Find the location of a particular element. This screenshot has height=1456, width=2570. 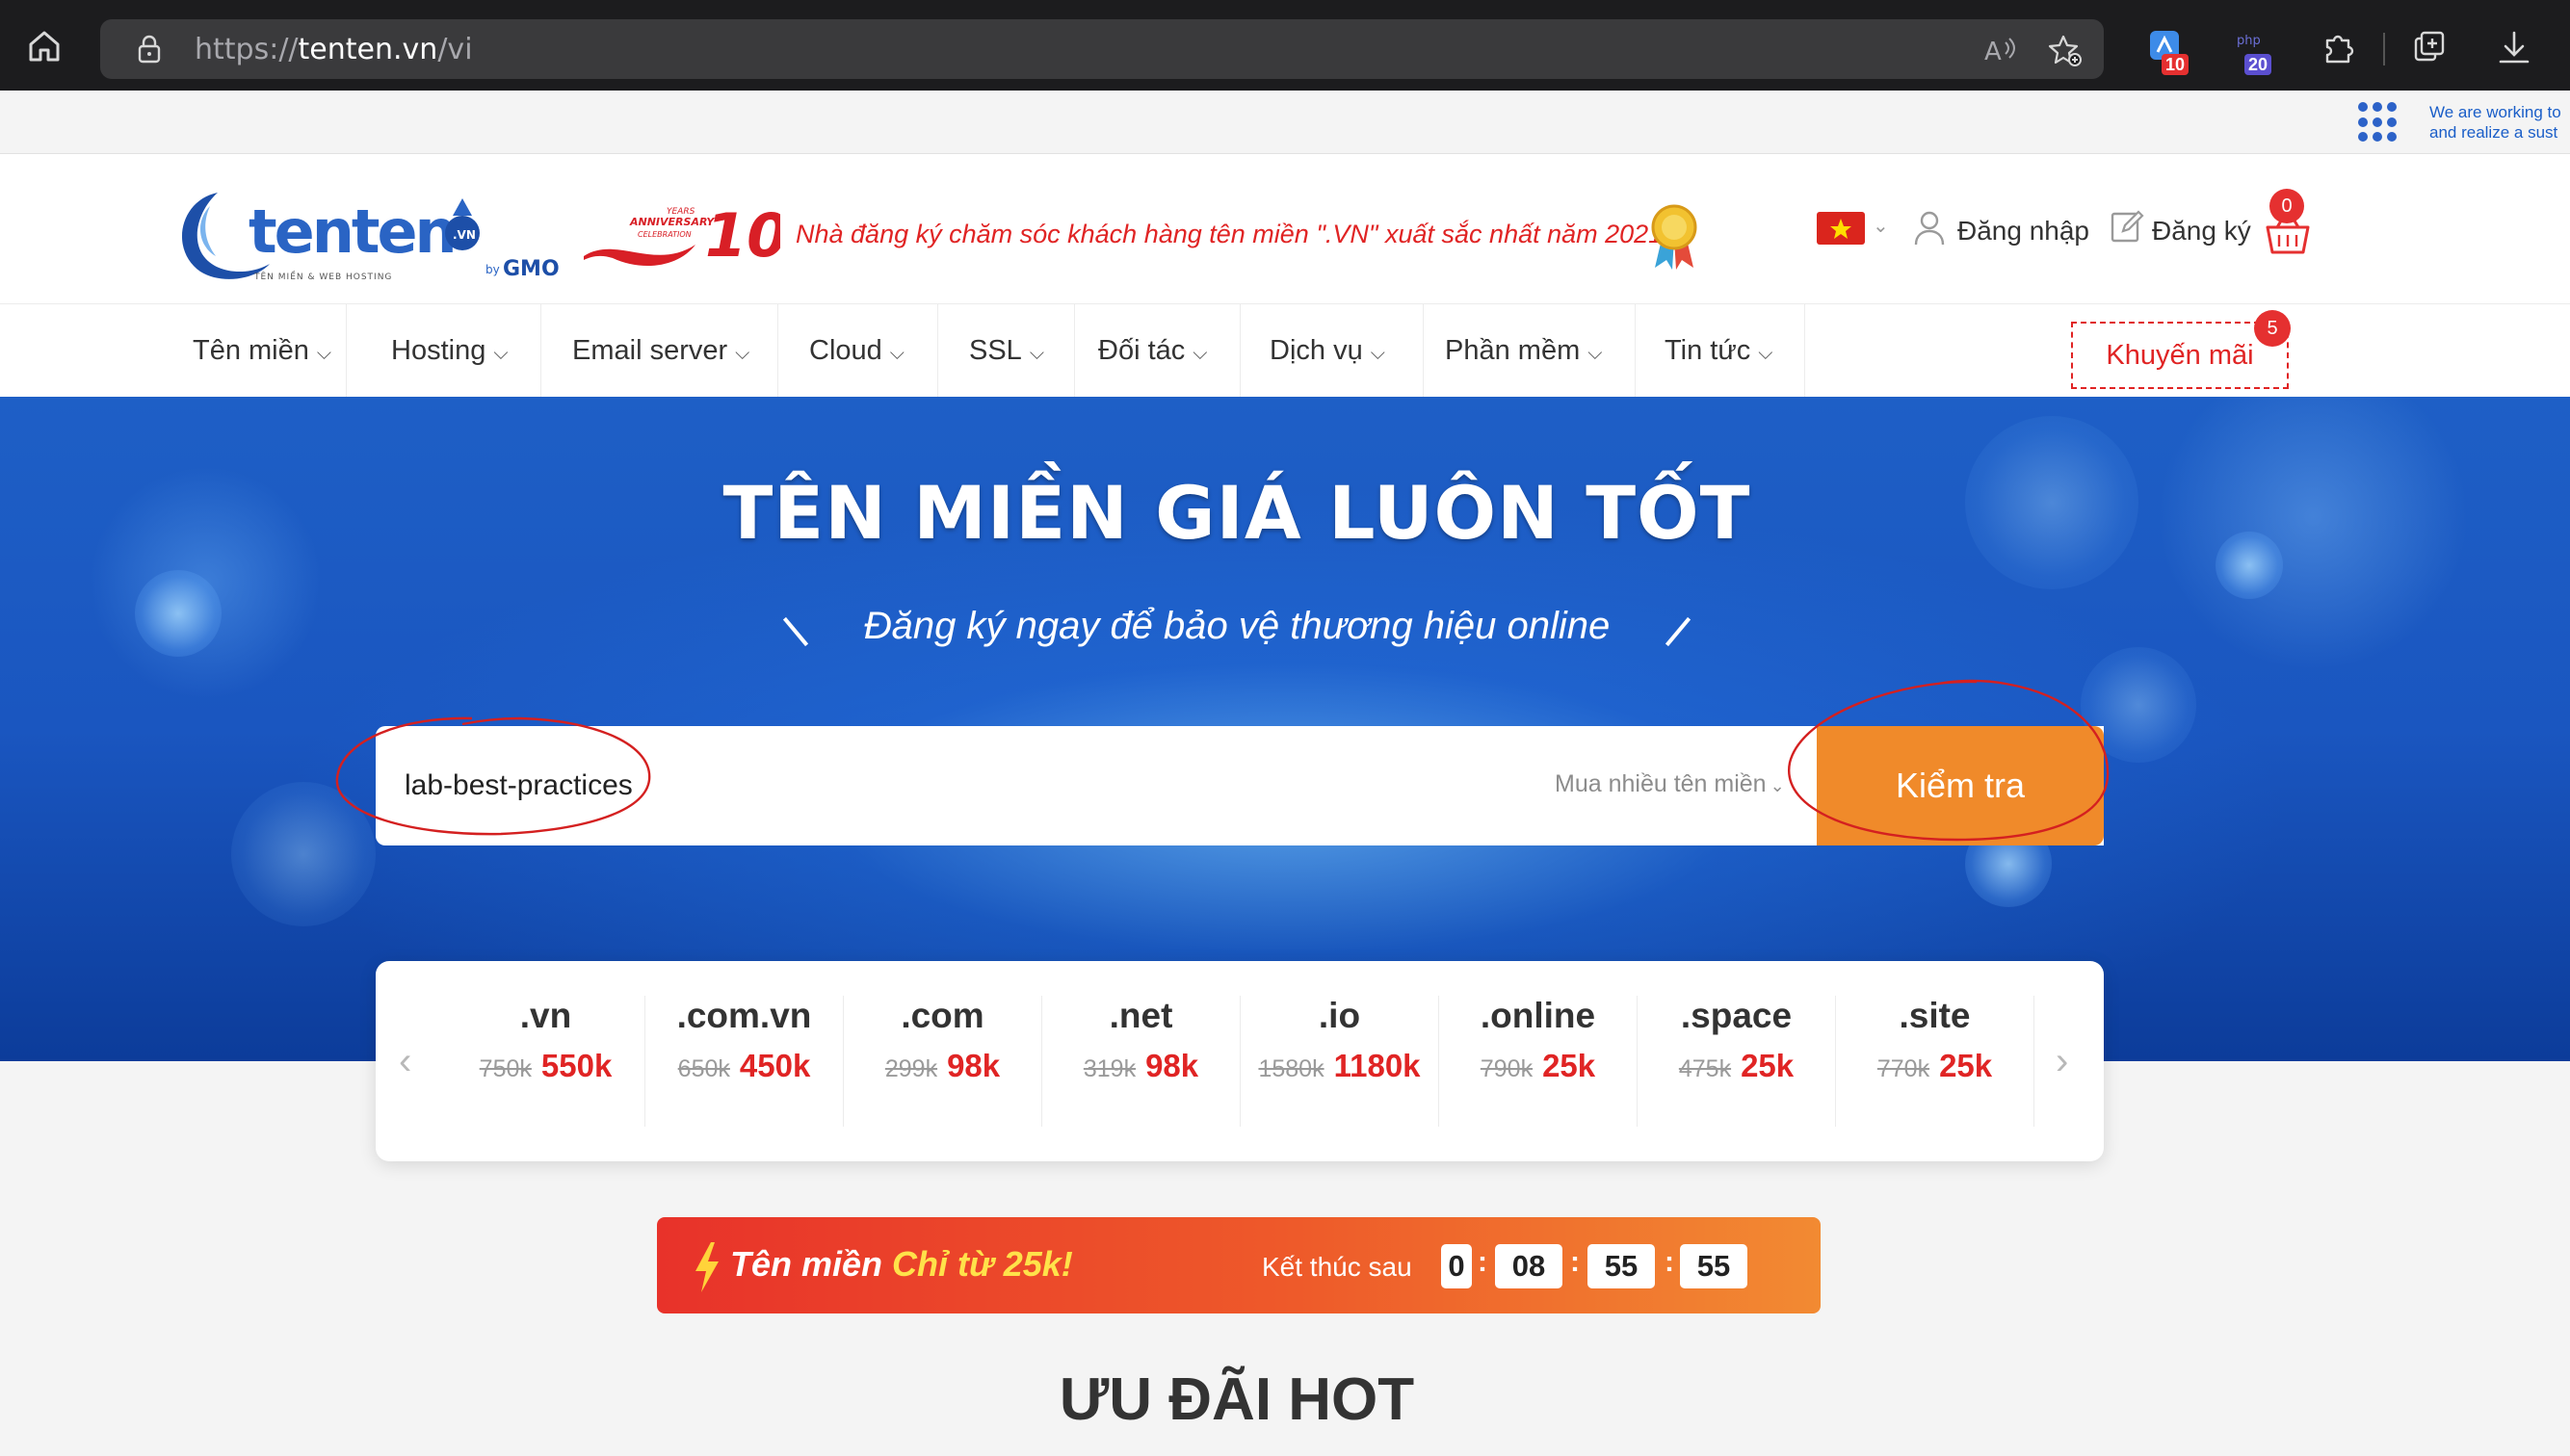

nav-item-services: Dịch vụ ⌵ is located at coordinates (1332, 351).